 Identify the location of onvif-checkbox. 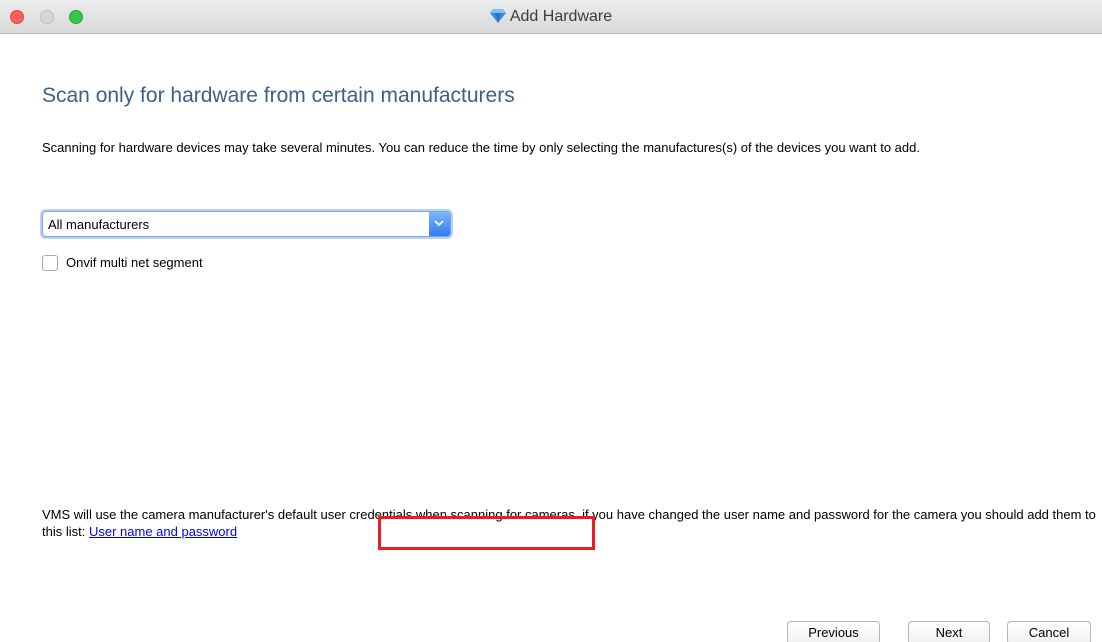
(50, 263).